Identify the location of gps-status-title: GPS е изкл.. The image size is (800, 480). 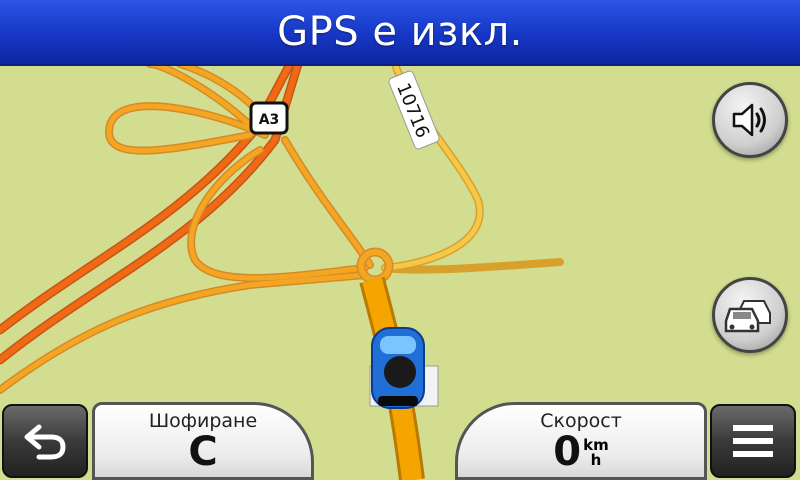
(400, 32).